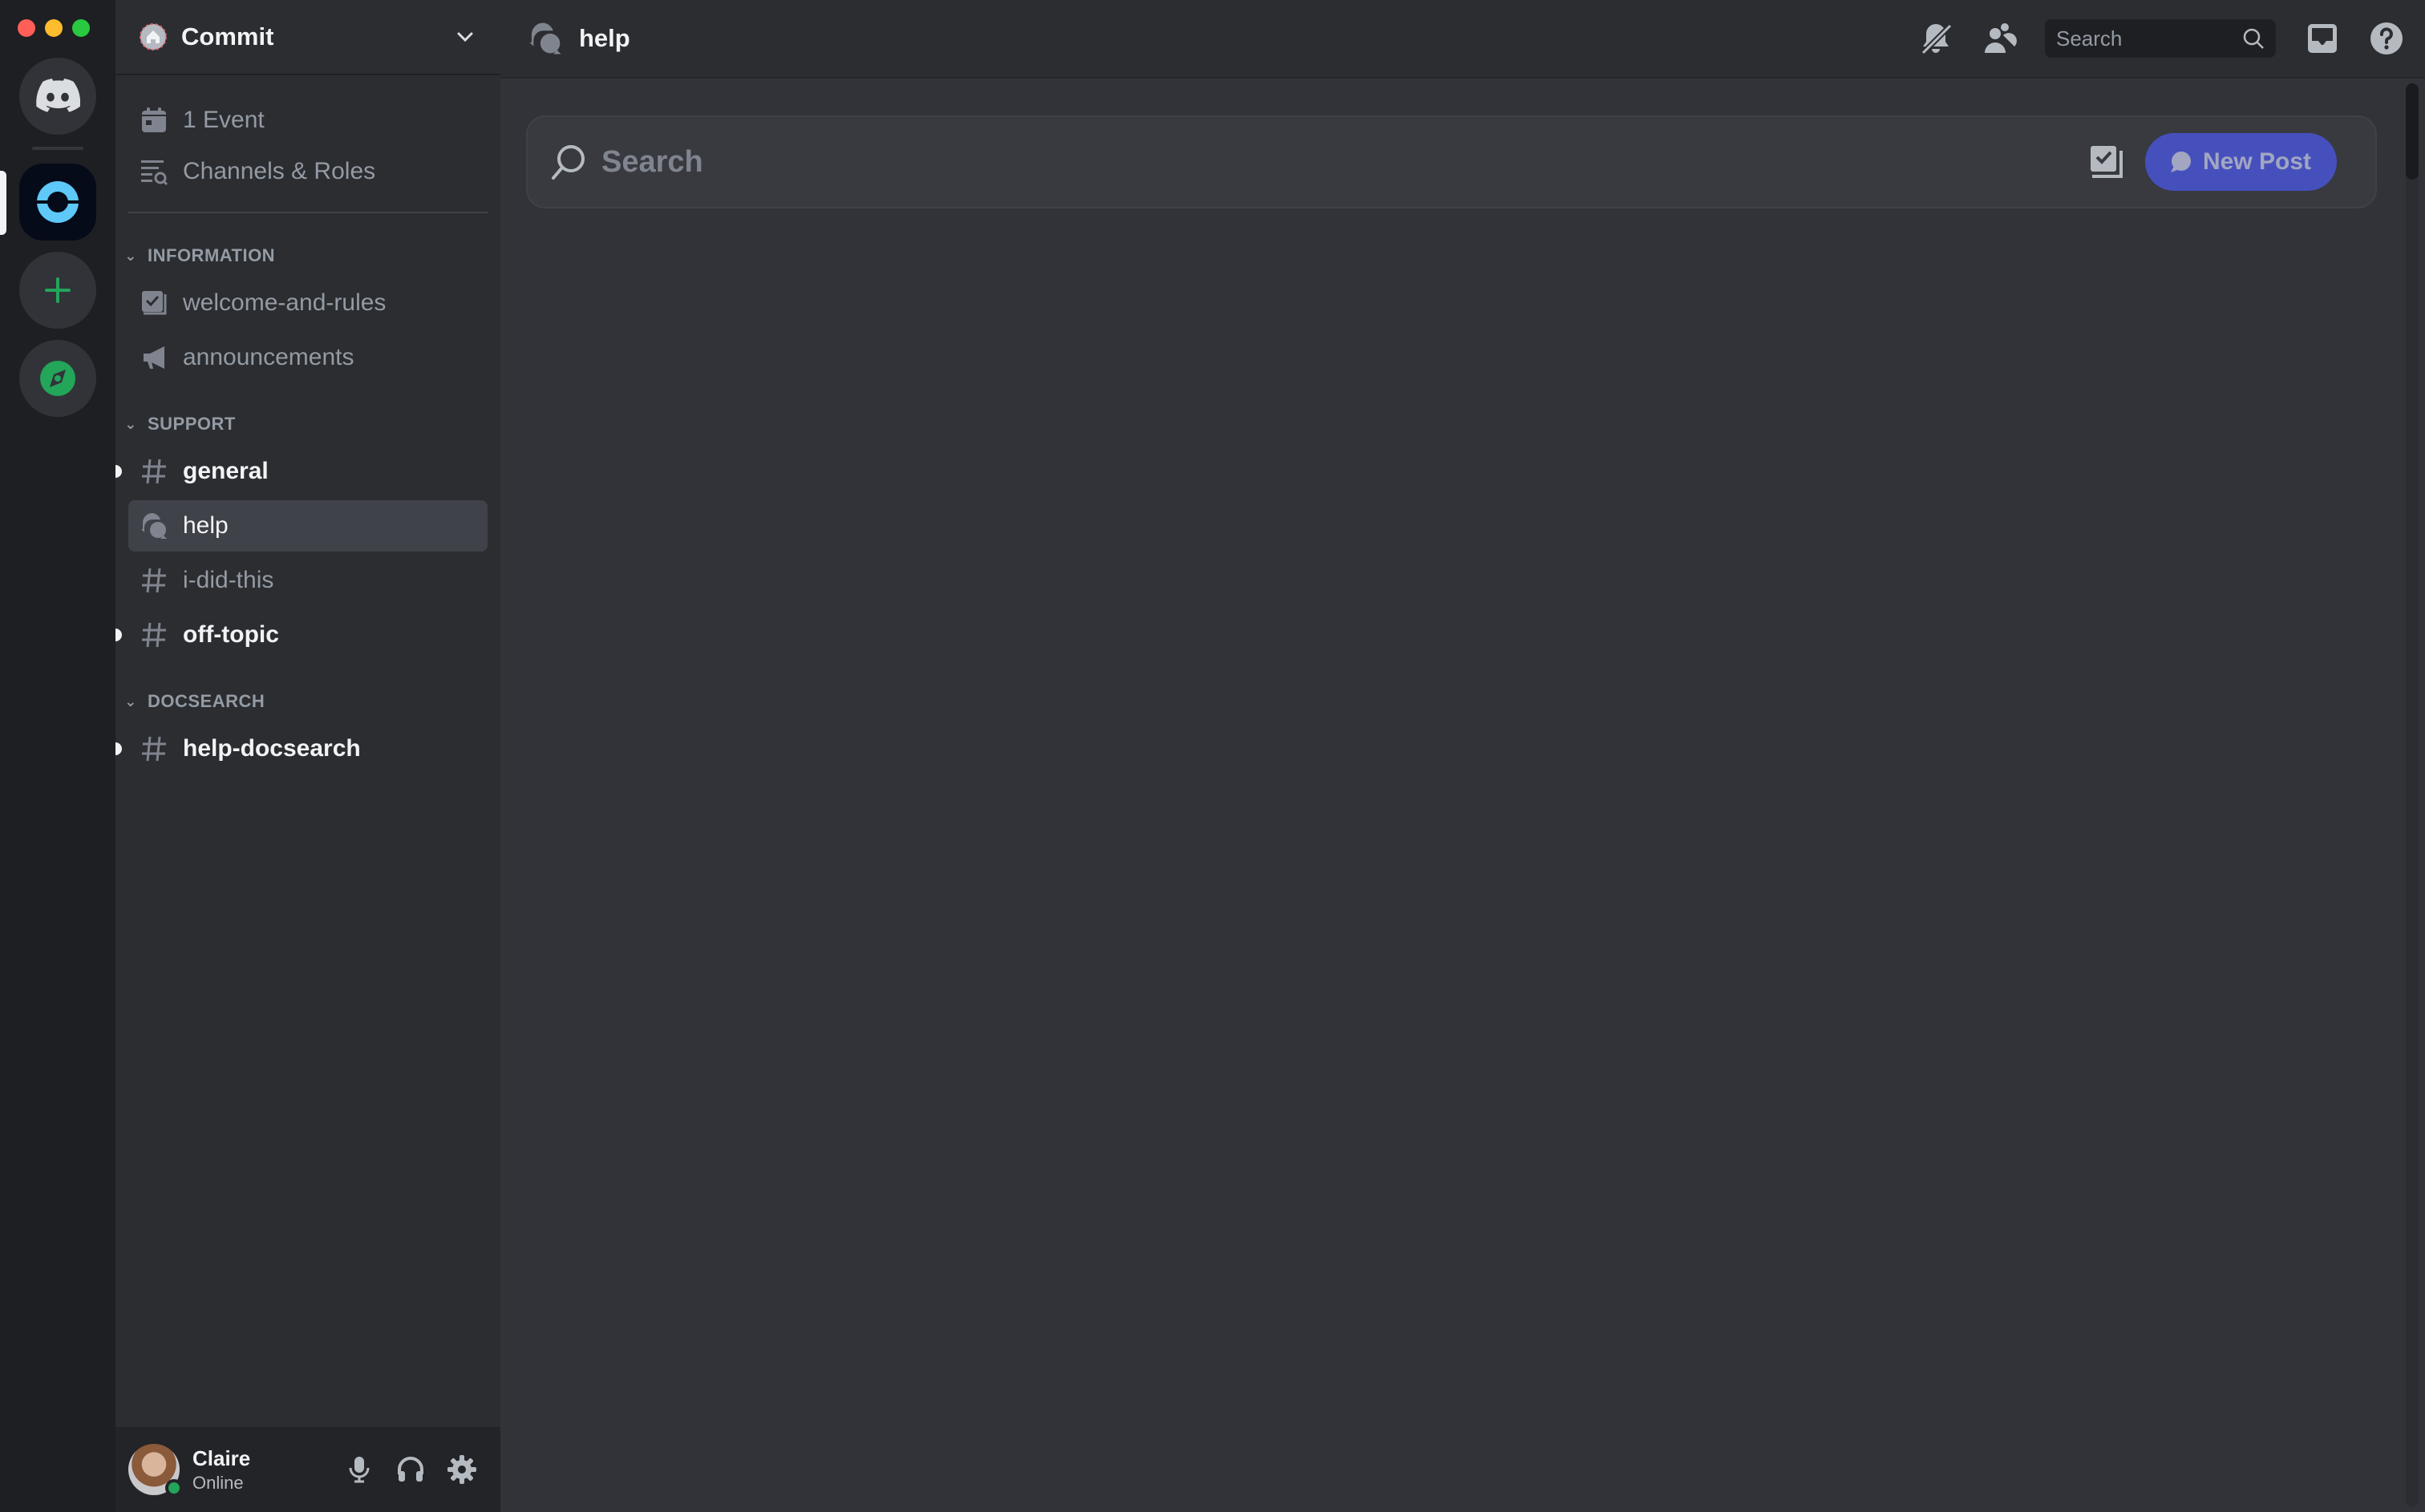 This screenshot has height=1512, width=2425. I want to click on member-list-button, so click(2000, 38).